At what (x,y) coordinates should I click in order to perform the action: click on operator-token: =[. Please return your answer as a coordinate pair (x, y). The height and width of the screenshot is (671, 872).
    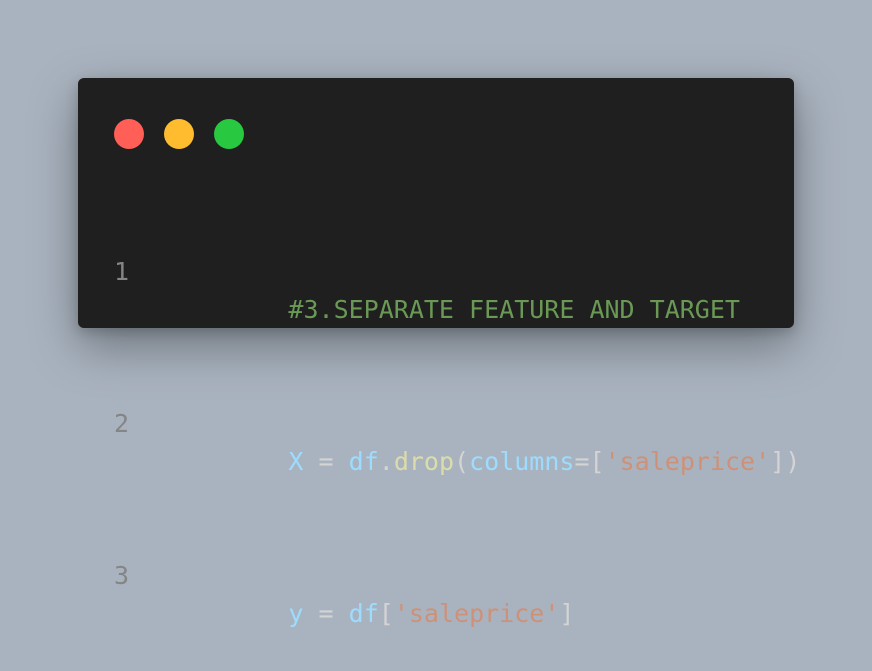
    Looking at the image, I should click on (589, 461).